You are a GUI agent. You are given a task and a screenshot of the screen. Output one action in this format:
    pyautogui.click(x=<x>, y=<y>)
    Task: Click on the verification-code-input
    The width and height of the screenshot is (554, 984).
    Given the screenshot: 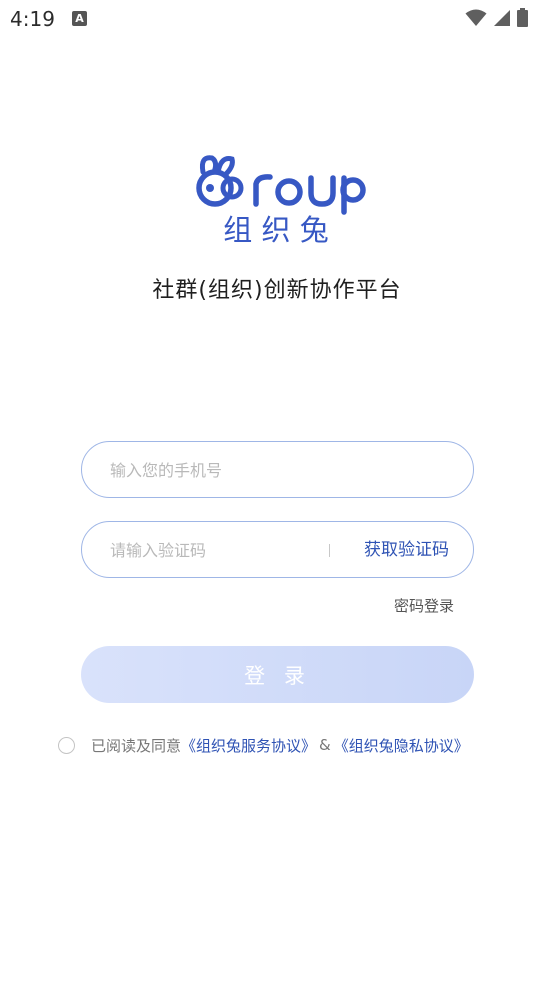 What is the action you would take?
    pyautogui.click(x=215, y=550)
    